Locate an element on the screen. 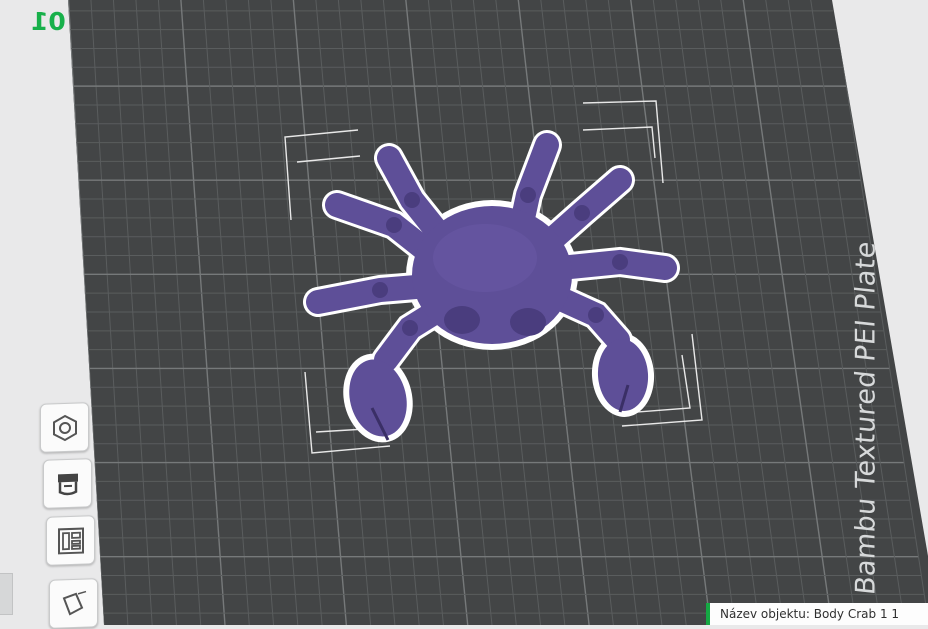 The image size is (928, 629). plate-number: 01 is located at coordinates (48, 21).